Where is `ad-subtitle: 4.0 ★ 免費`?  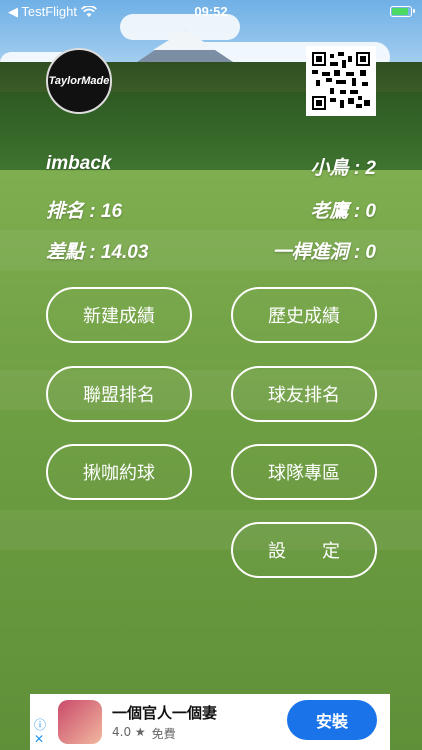
ad-subtitle: 4.0 ★ 免費 is located at coordinates (144, 733).